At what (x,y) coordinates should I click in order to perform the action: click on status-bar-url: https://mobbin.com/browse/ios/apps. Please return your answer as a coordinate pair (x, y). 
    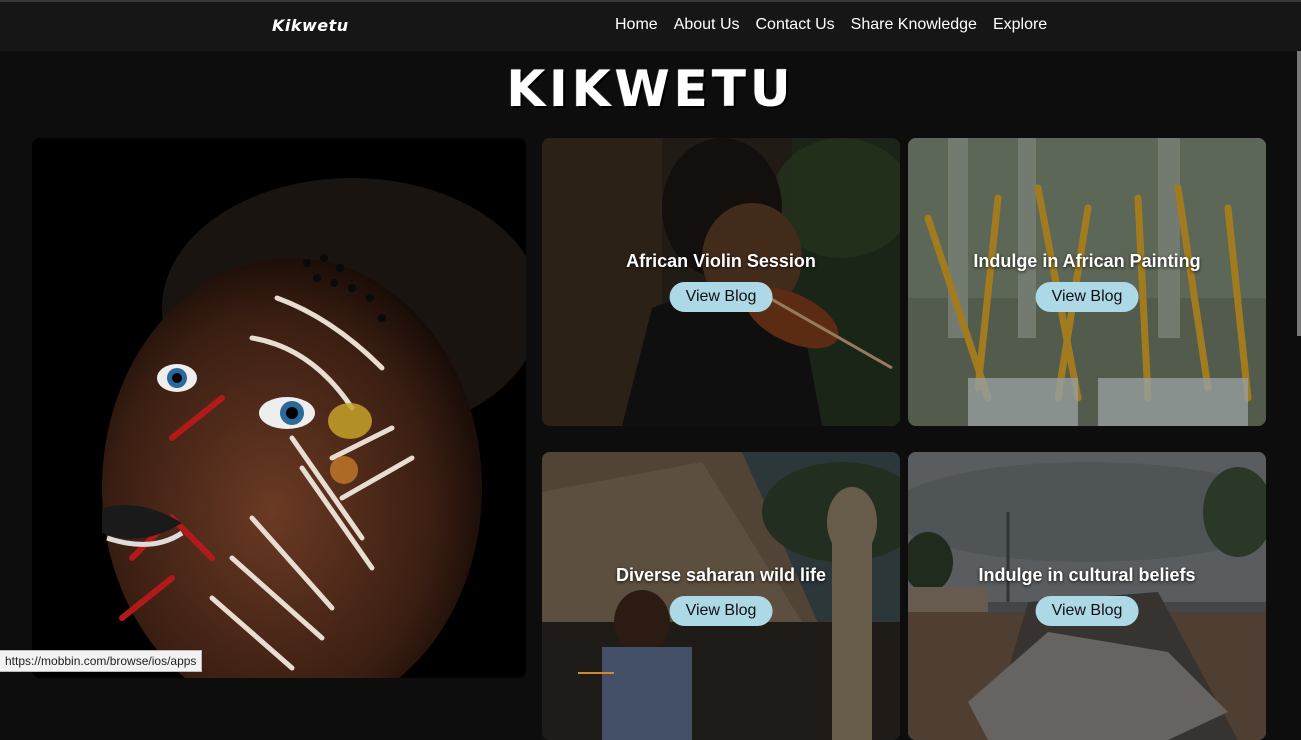
    Looking at the image, I should click on (101, 661).